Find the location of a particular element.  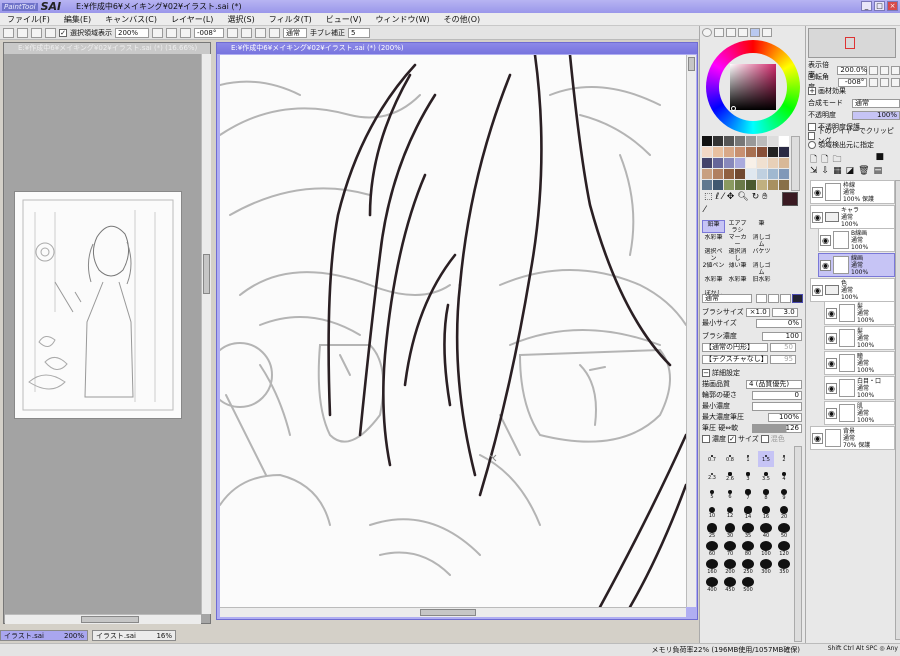

brush-mode-select: 通常 is located at coordinates (727, 298).